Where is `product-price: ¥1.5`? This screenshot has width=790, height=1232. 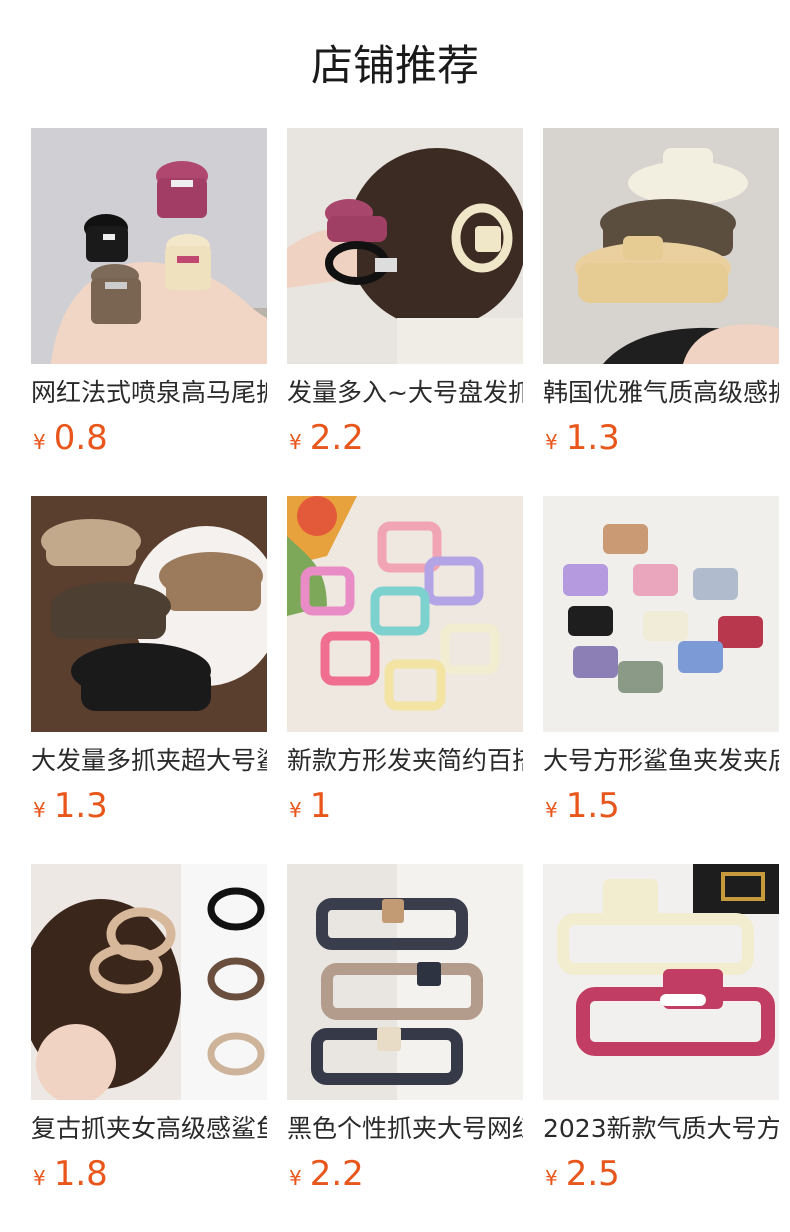 product-price: ¥1.5 is located at coordinates (582, 806).